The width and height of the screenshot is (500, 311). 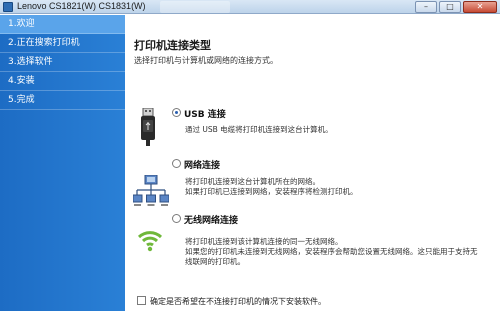 What do you see at coordinates (480, 7) in the screenshot?
I see `close-button: ✕` at bounding box center [480, 7].